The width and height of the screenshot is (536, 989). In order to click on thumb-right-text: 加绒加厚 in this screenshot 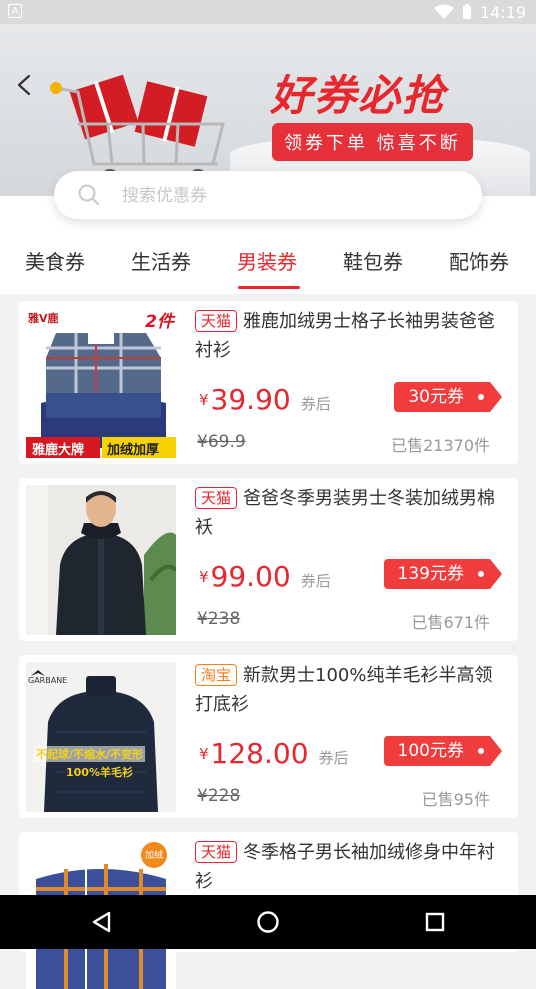, I will do `click(133, 450)`.